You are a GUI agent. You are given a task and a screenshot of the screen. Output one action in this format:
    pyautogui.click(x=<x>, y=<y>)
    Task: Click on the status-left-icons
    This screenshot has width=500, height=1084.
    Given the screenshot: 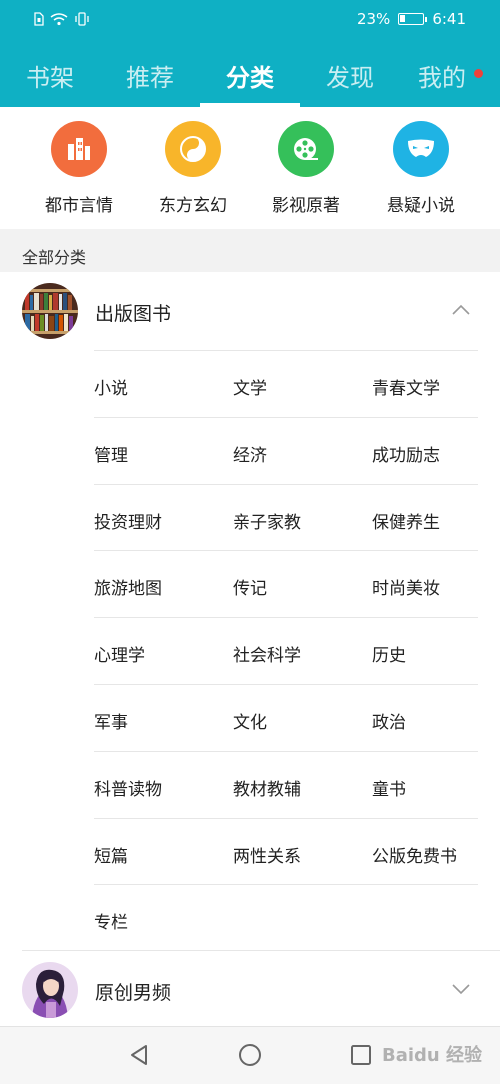 What is the action you would take?
    pyautogui.click(x=62, y=20)
    